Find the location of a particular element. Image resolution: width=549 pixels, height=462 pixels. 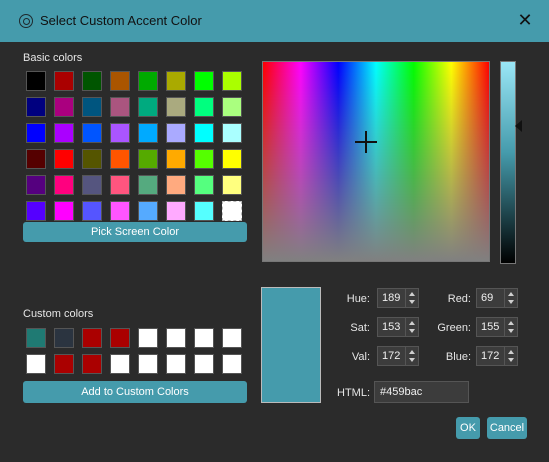

sat-stepper-arrows is located at coordinates (411, 327).